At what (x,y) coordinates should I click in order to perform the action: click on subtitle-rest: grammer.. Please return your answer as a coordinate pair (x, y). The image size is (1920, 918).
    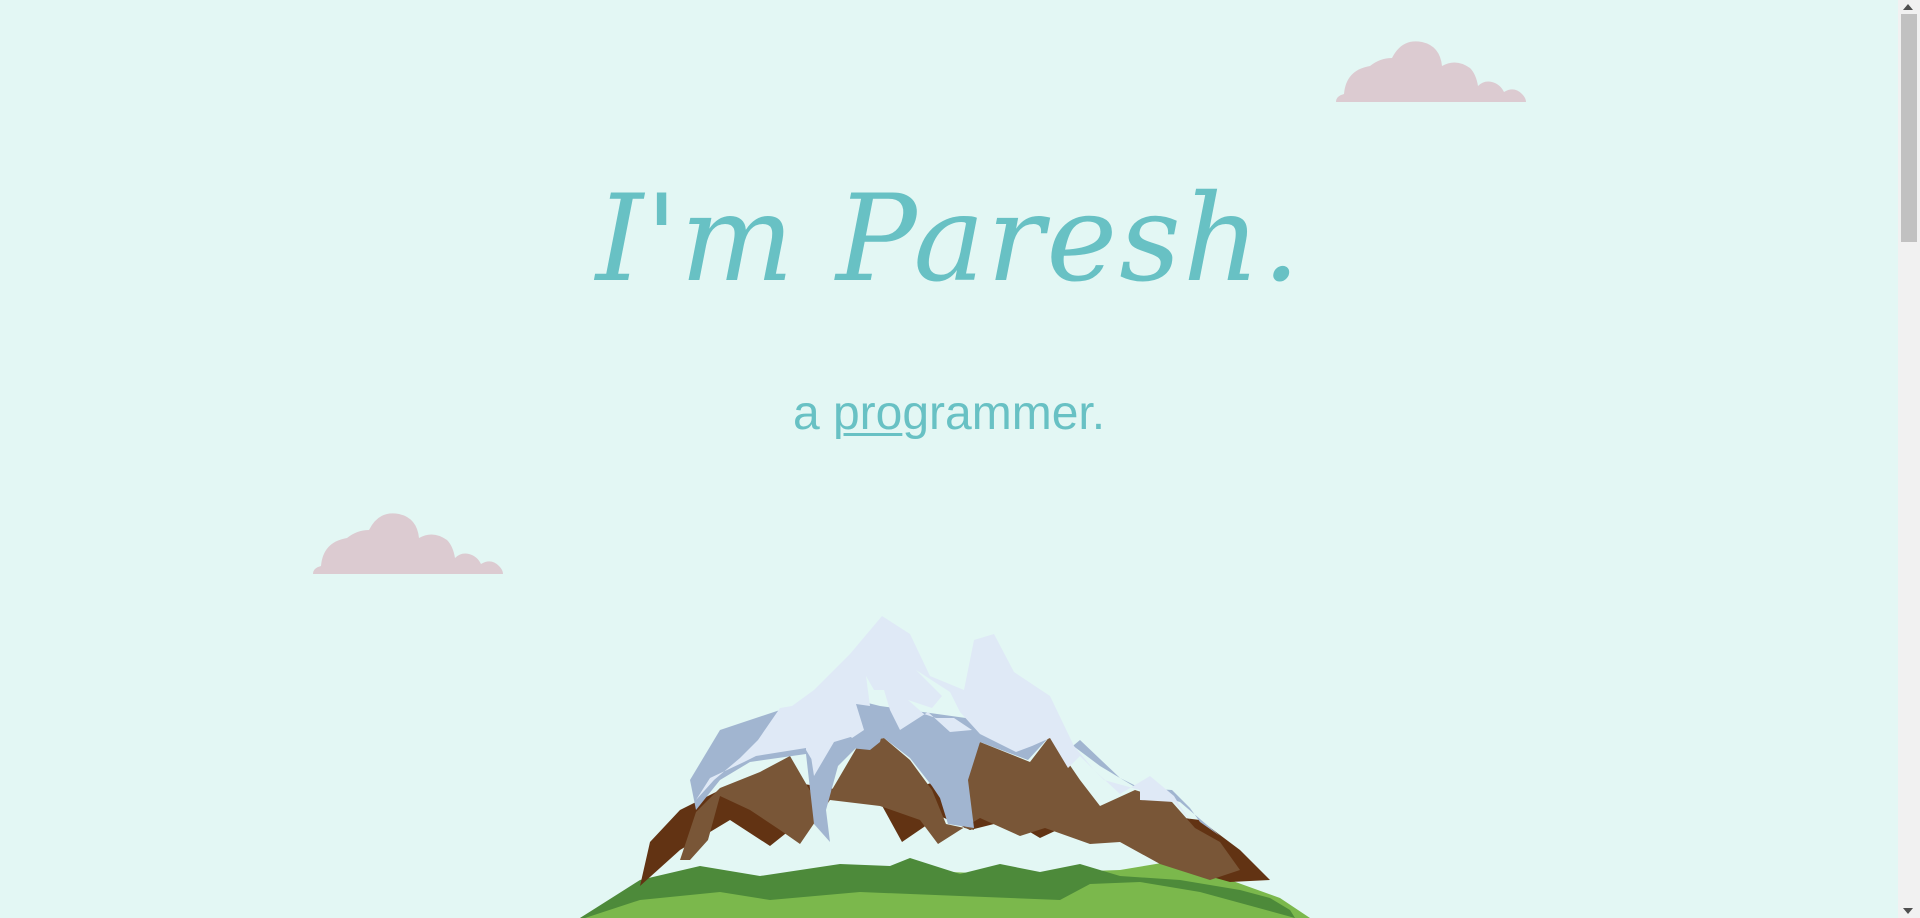
    Looking at the image, I should click on (1004, 413).